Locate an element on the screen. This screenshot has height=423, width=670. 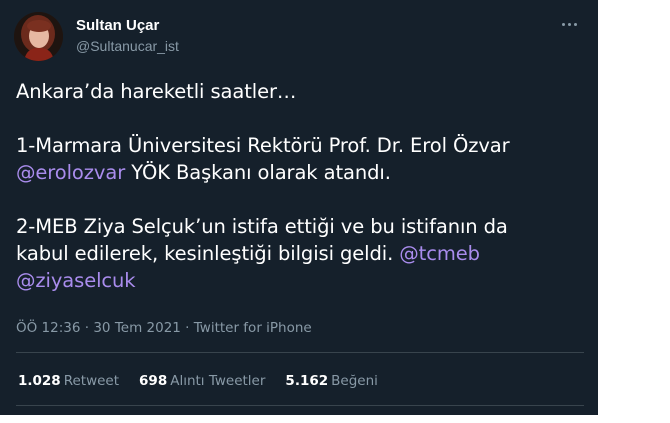
likes-stat: 5.162 Beğeni is located at coordinates (331, 381).